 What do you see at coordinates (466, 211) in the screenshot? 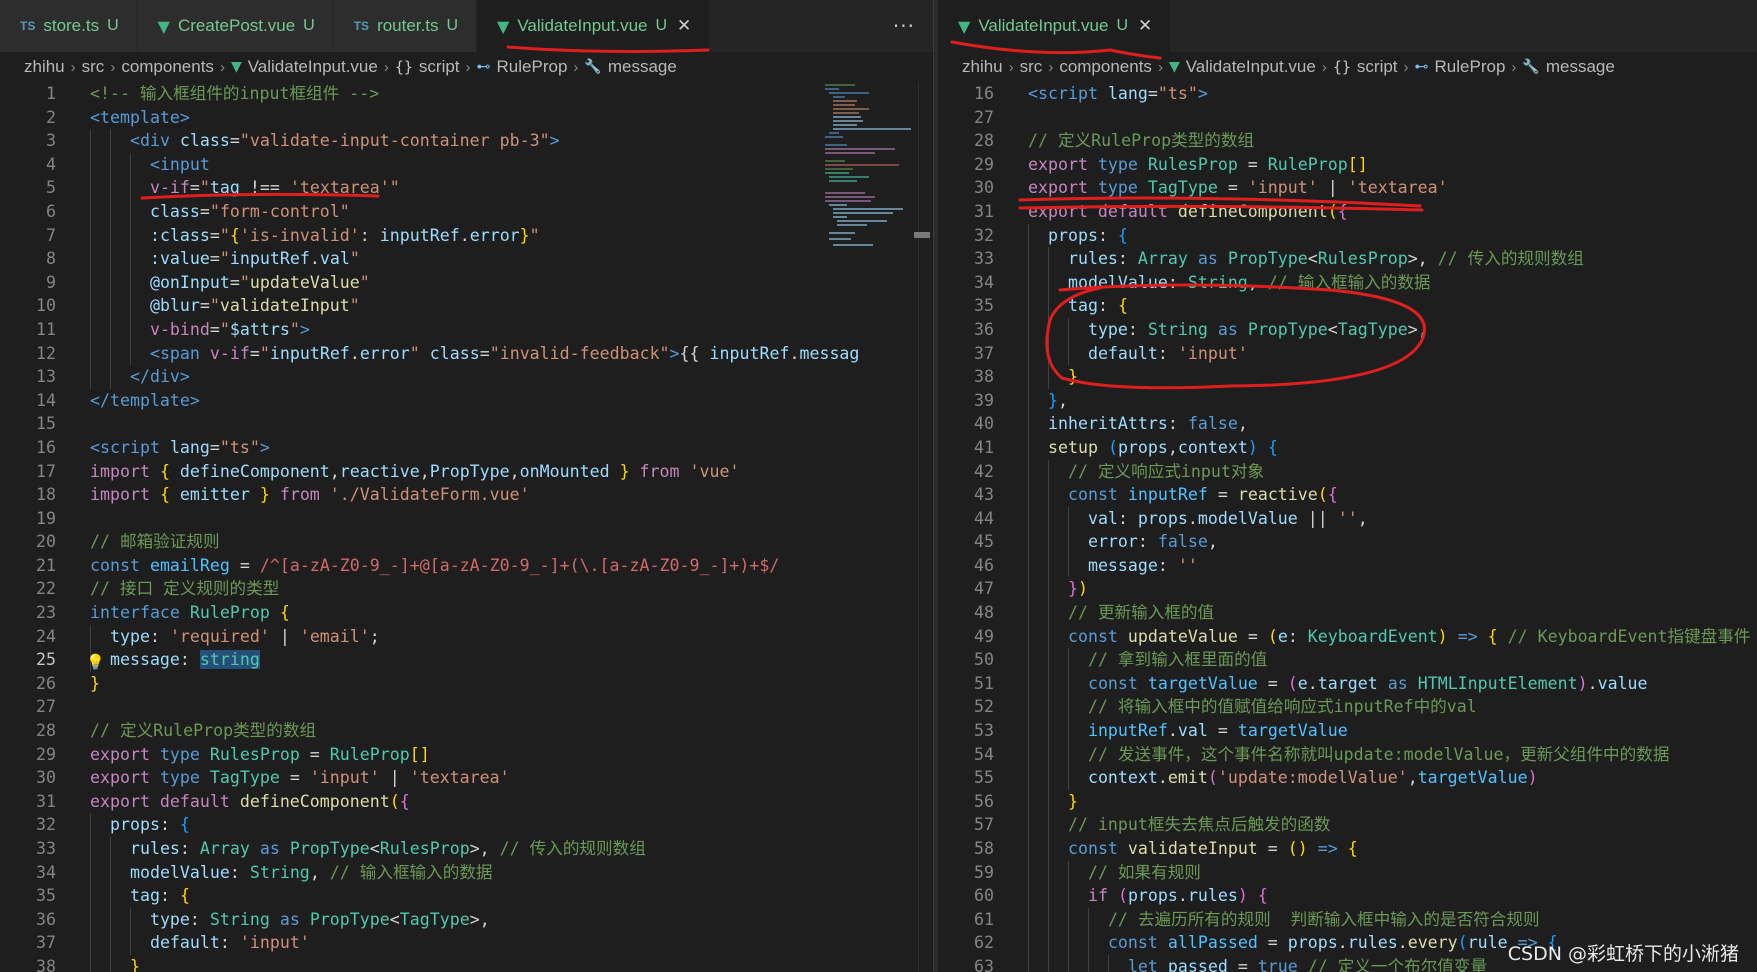
I see `code-line: 6 class="form-control"` at bounding box center [466, 211].